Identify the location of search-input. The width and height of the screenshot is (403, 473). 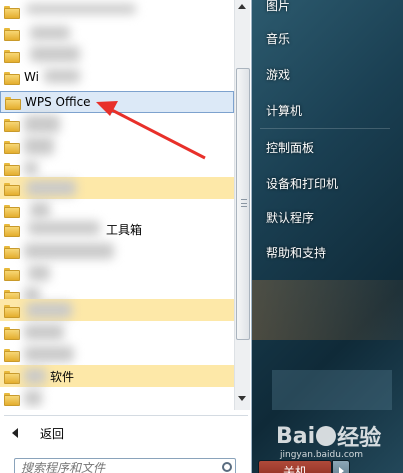
(125, 465).